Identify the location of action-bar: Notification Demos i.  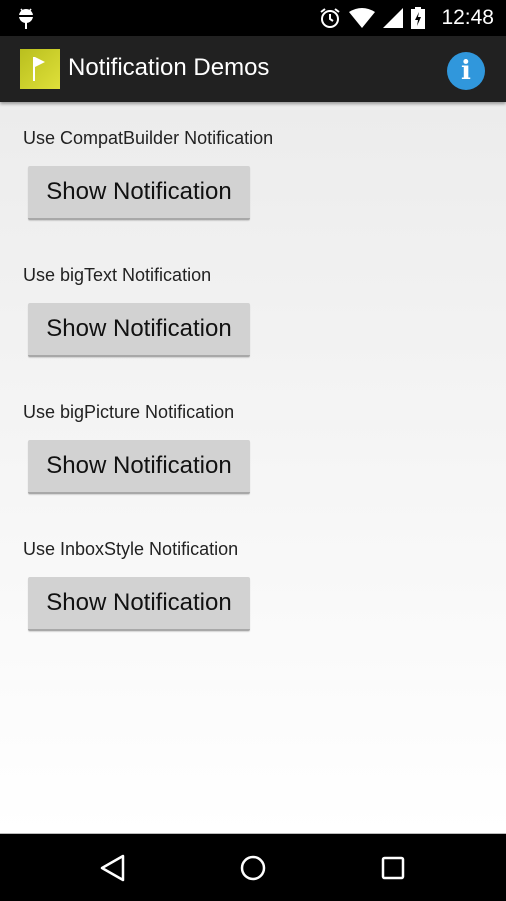
(253, 69).